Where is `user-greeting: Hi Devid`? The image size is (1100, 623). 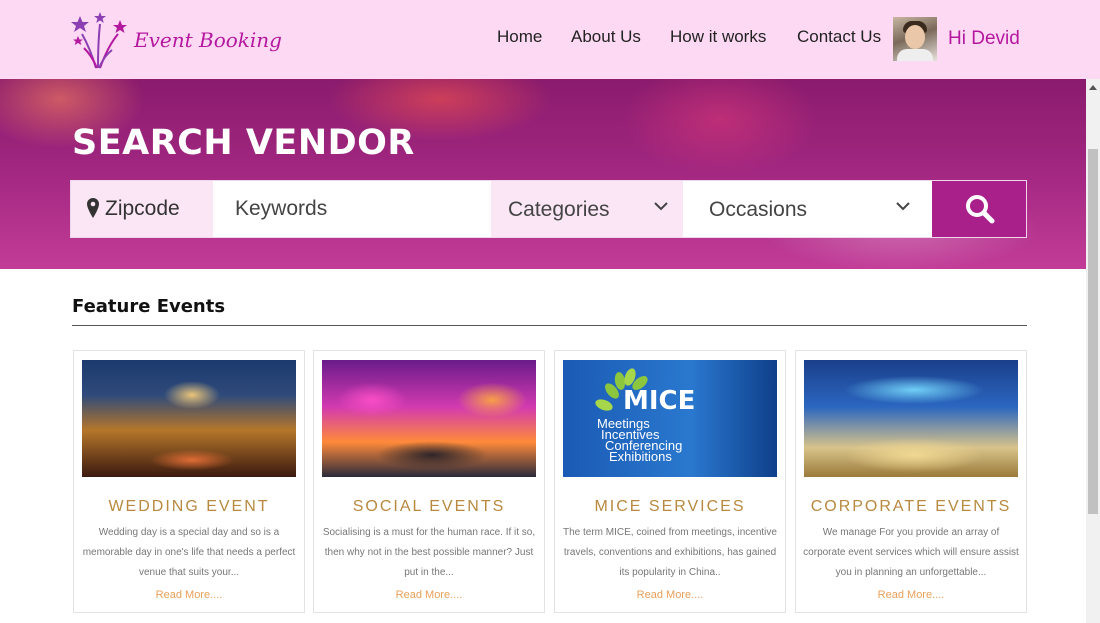
user-greeting: Hi Devid is located at coordinates (984, 39).